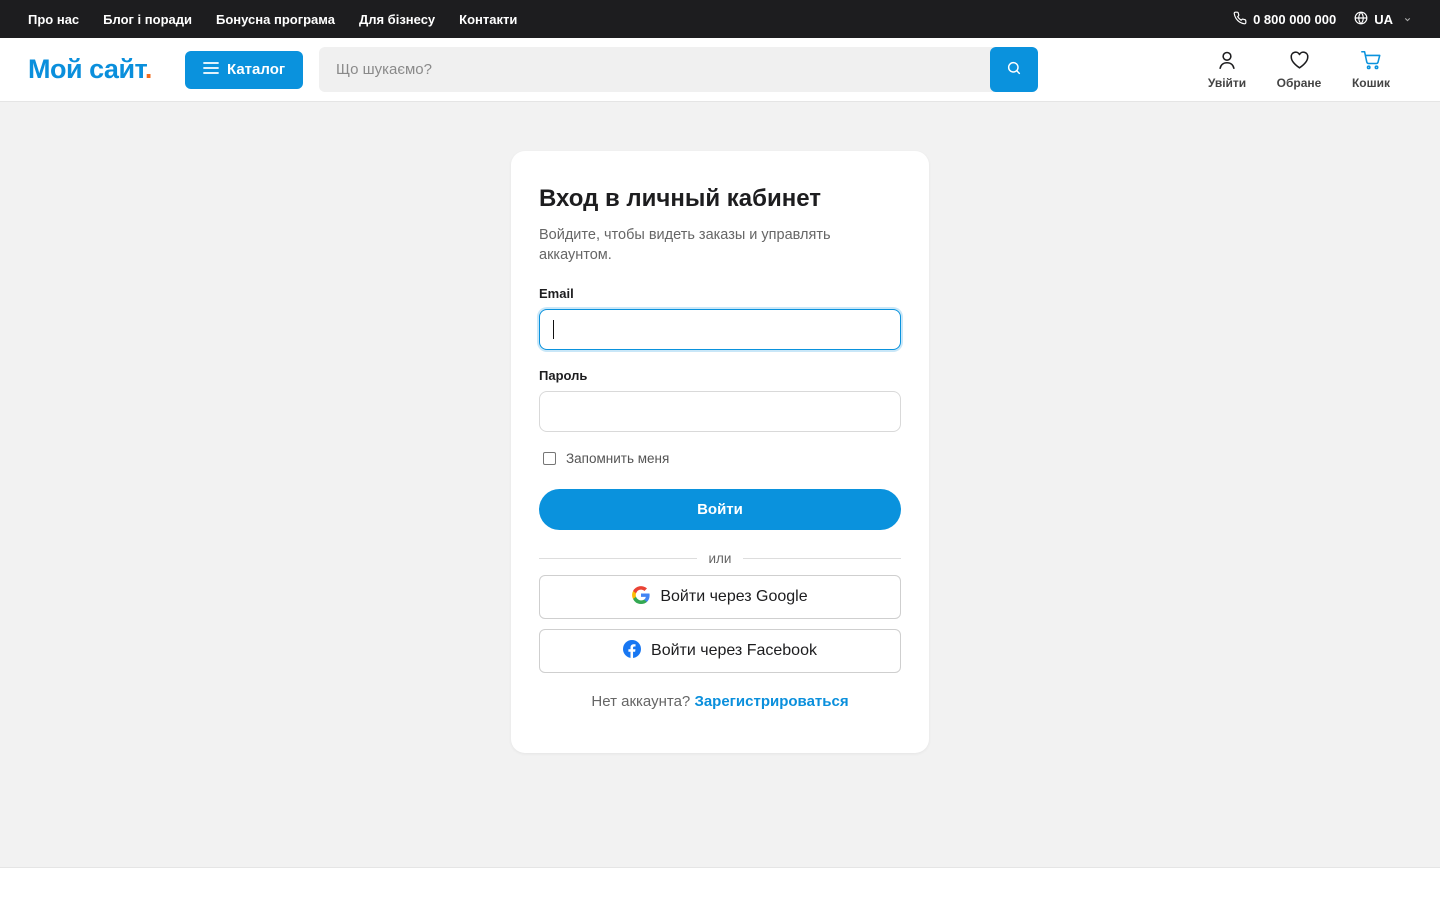 The height and width of the screenshot is (900, 1440). I want to click on top-nav-contacts: Контакти, so click(488, 19).